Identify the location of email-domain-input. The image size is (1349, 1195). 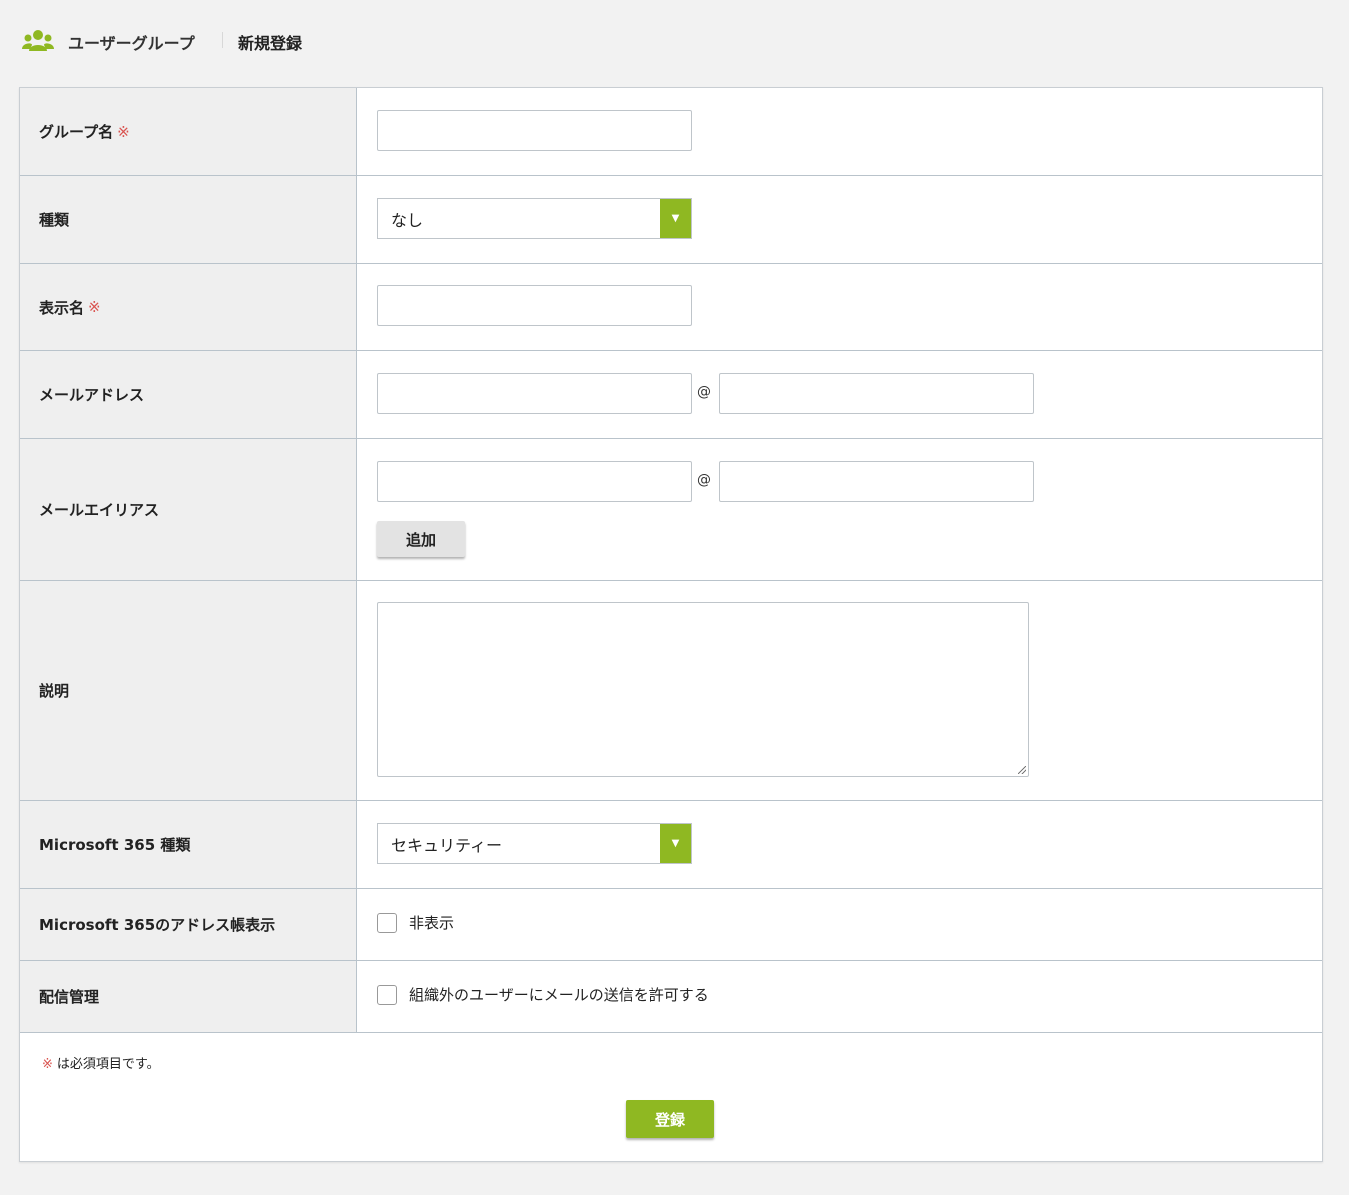
(876, 393).